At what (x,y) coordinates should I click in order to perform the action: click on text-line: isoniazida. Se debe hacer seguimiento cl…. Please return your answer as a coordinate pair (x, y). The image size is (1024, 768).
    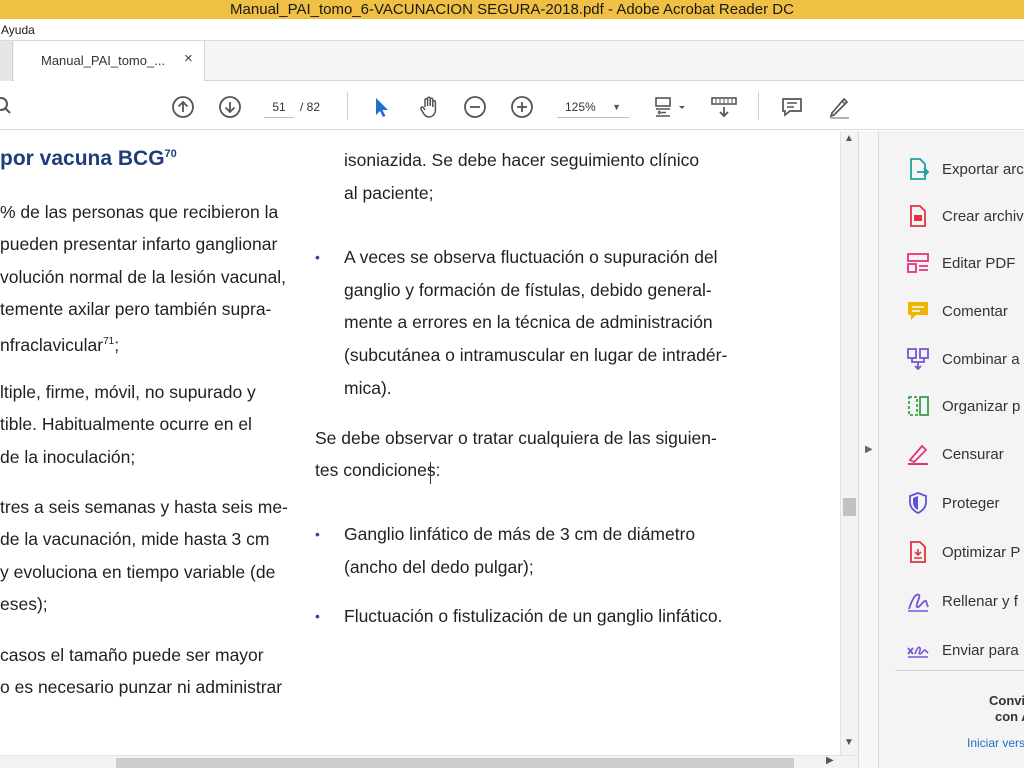
    Looking at the image, I should click on (522, 160).